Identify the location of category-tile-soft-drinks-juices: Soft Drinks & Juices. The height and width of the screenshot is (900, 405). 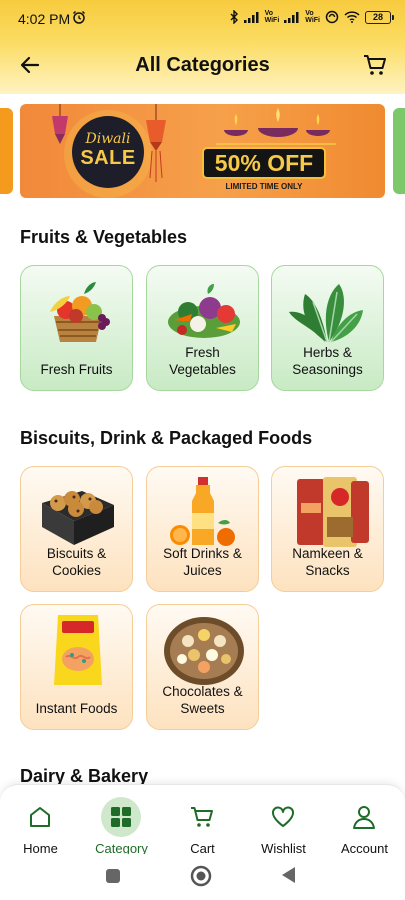
(202, 529).